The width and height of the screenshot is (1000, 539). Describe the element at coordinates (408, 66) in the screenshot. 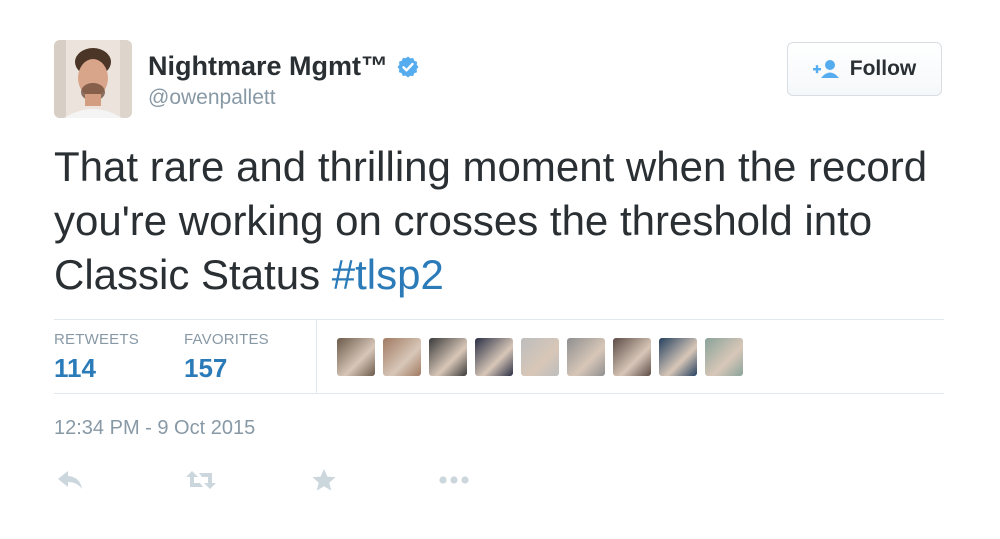

I see `verified-badge-icon` at that location.